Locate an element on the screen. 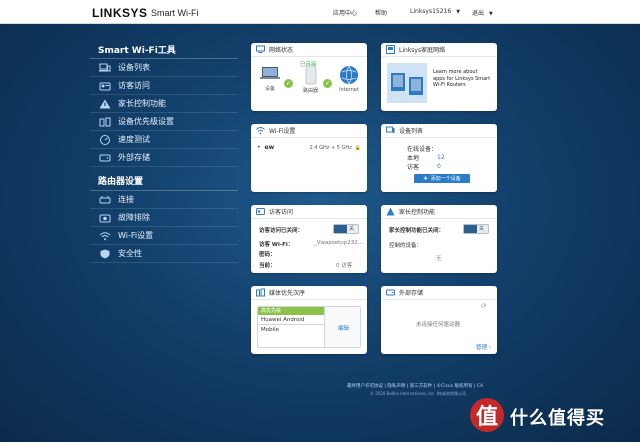 The width and height of the screenshot is (640, 442). parental-toggle-label: 家长控制功能已关闭： is located at coordinates (417, 231).